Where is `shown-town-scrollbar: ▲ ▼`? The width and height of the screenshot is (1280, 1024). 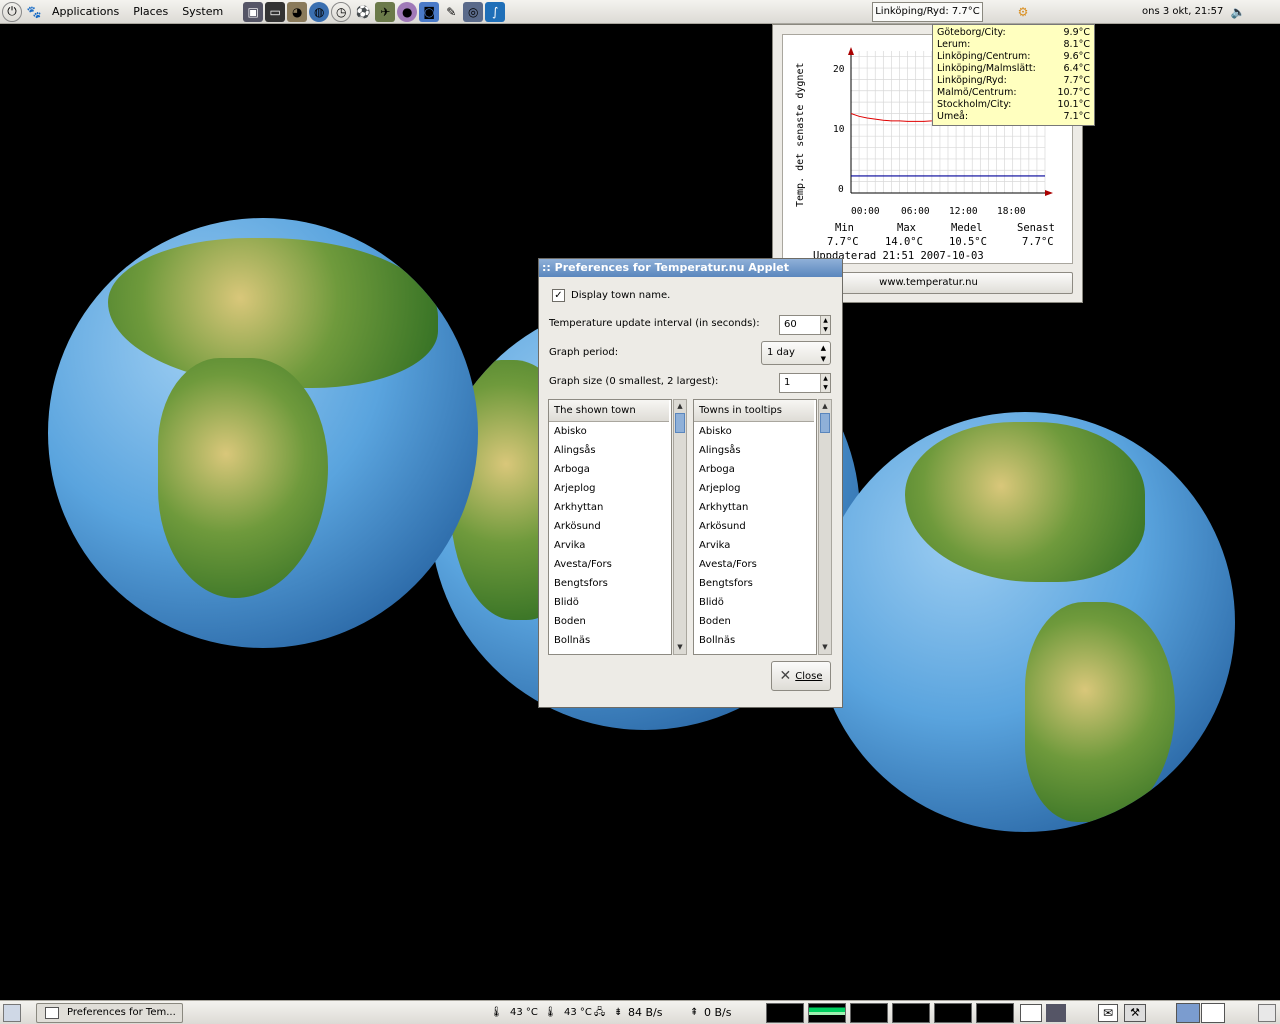
shown-town-scrollbar: ▲ ▼ is located at coordinates (680, 527).